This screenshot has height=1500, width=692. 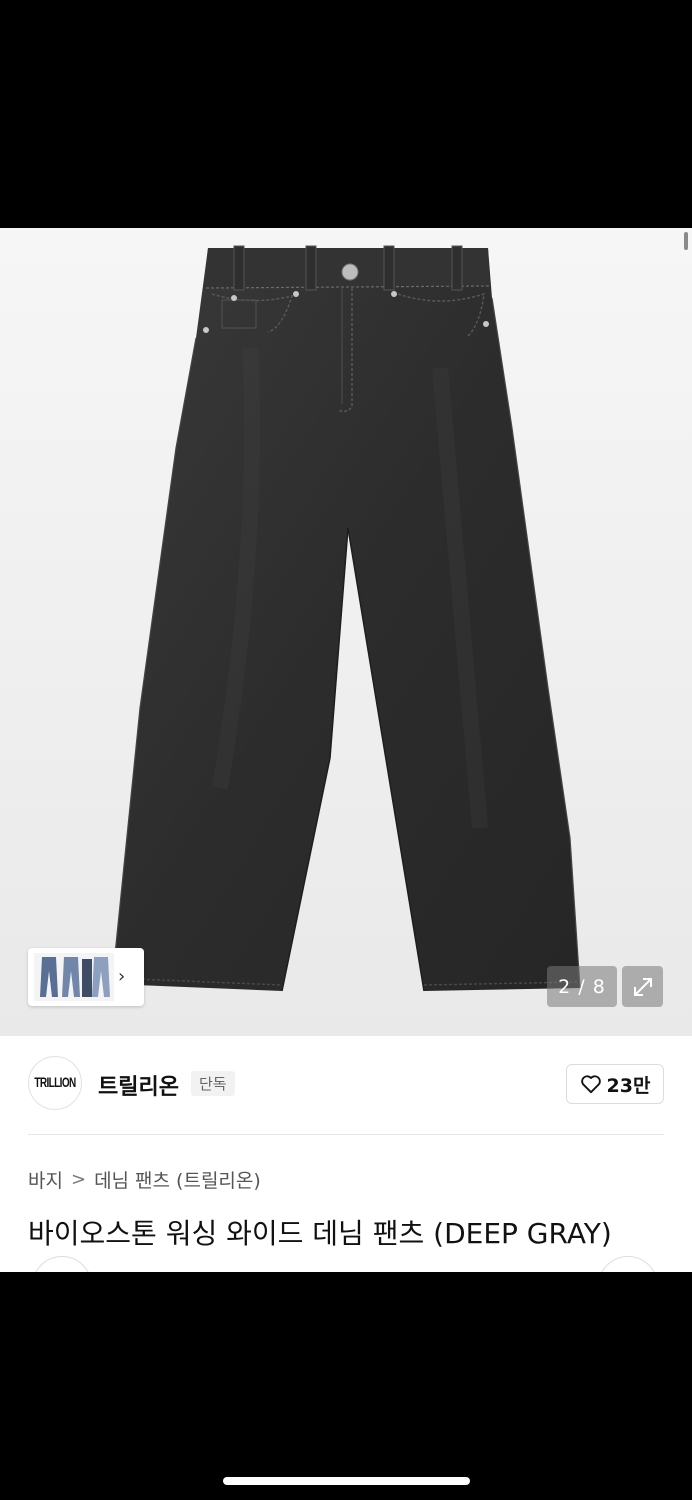 I want to click on chevron-right-icon: >, so click(x=78, y=1179).